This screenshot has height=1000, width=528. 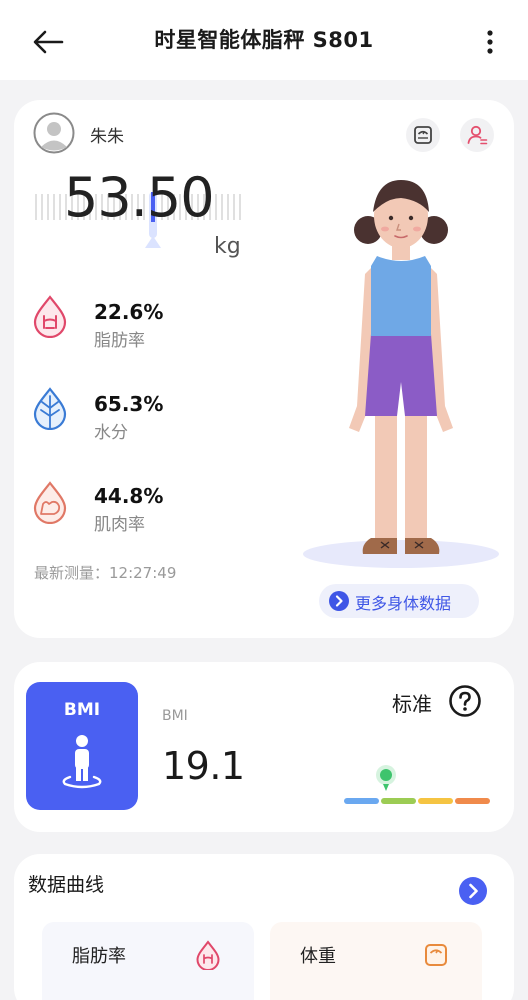 What do you see at coordinates (386, 778) in the screenshot?
I see `bmi-position-marker-icon` at bounding box center [386, 778].